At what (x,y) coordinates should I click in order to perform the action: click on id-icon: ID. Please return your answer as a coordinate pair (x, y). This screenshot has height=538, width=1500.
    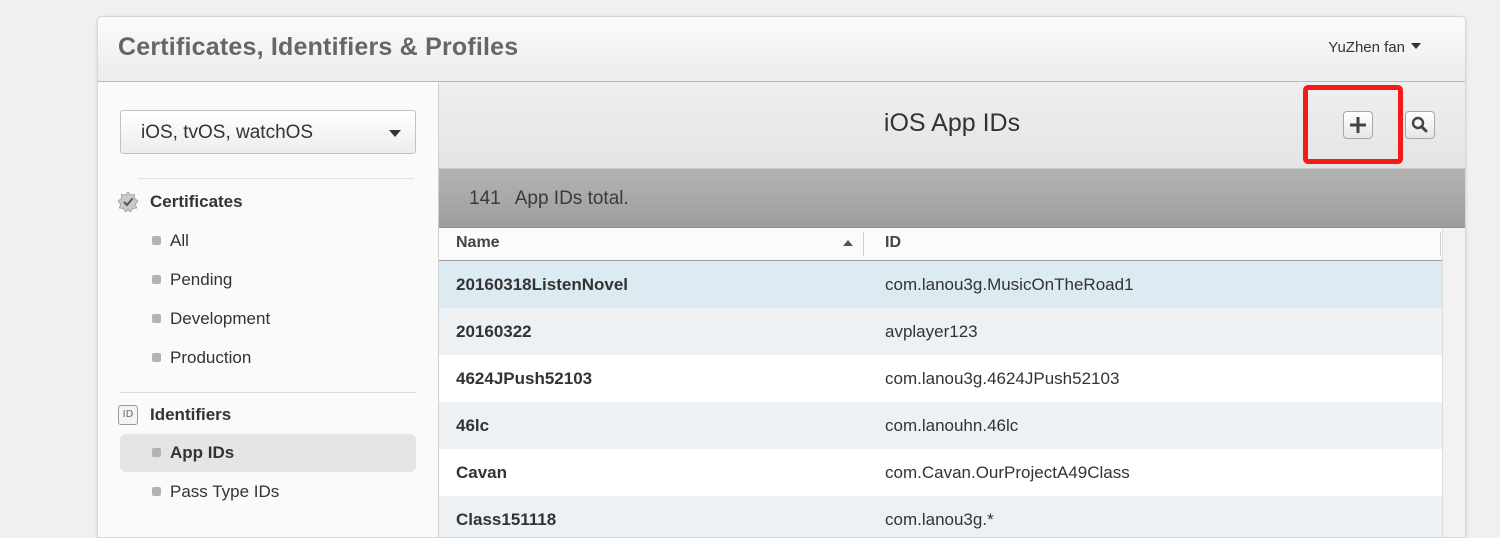
    Looking at the image, I should click on (128, 415).